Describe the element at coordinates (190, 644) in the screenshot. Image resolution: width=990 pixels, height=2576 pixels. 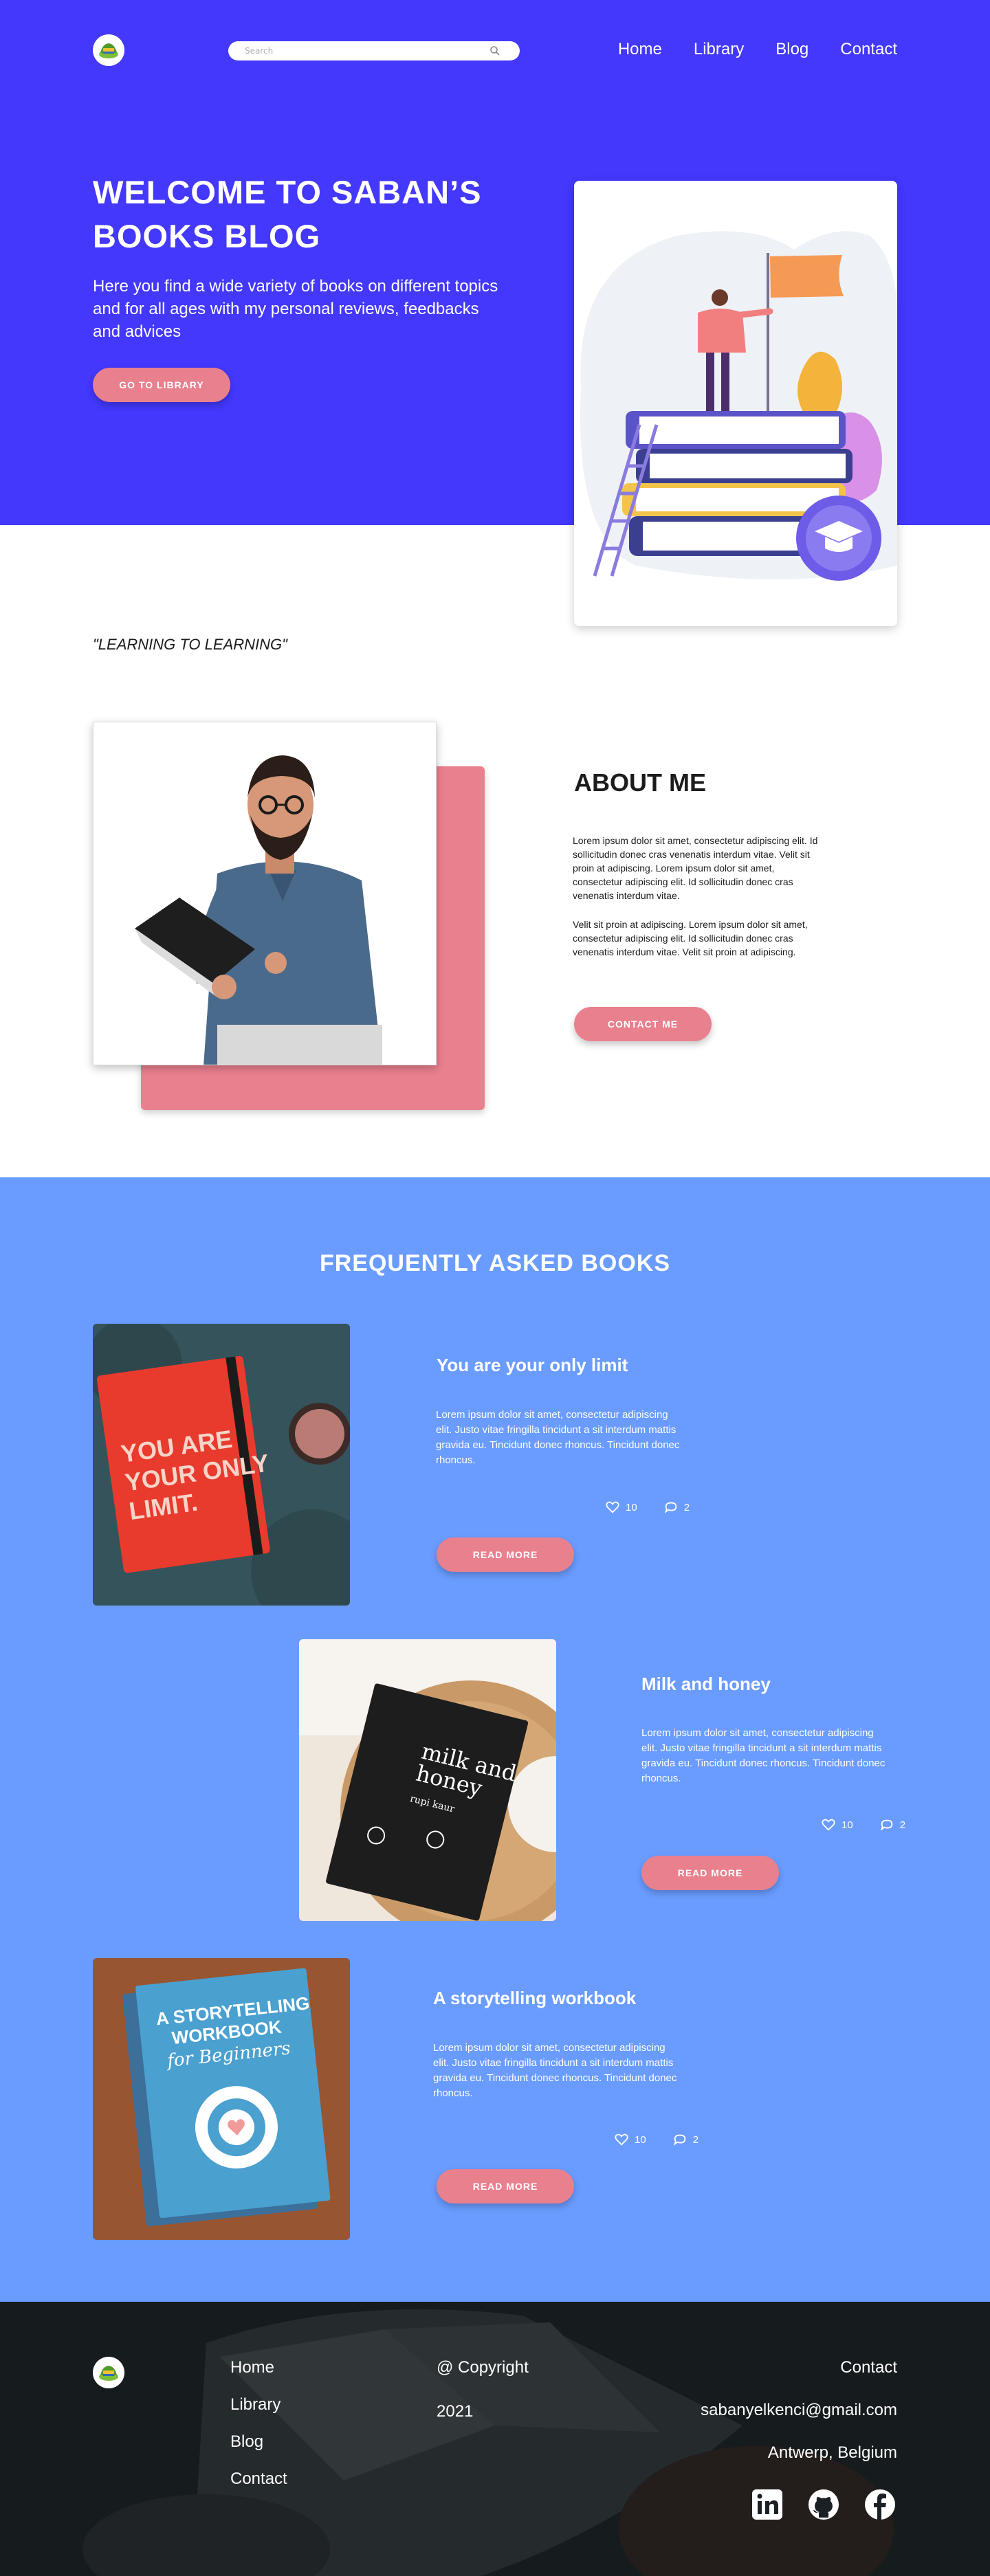
I see `quote-text: "LEARNING TO LEARNING"` at that location.